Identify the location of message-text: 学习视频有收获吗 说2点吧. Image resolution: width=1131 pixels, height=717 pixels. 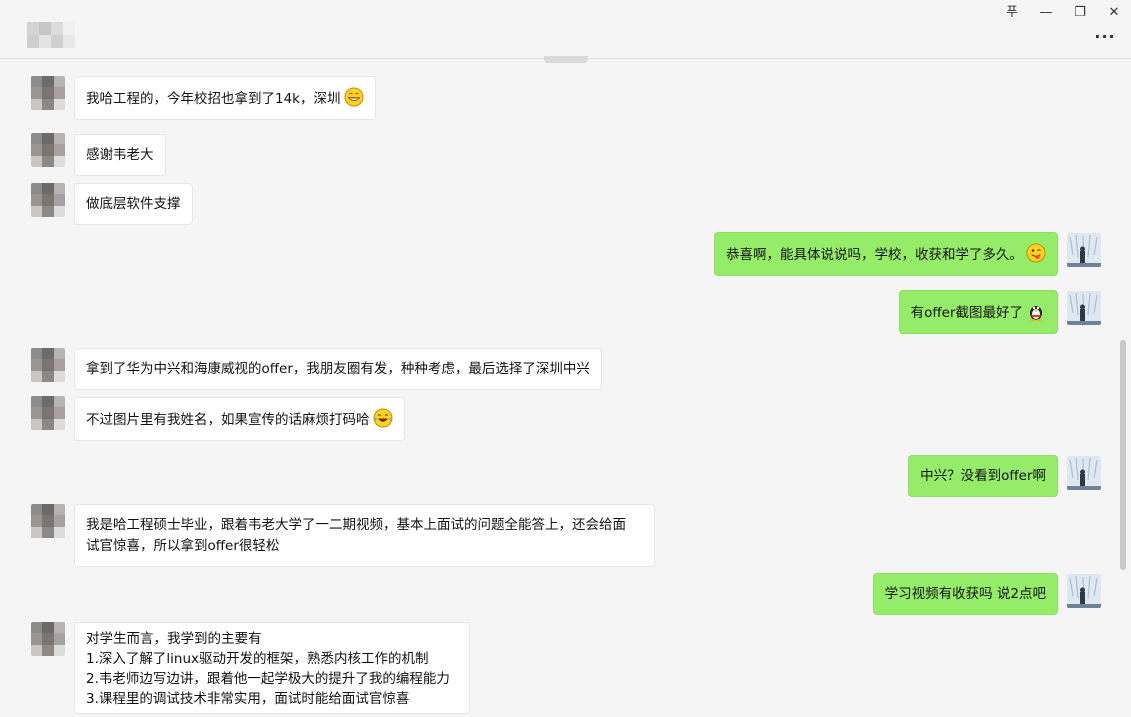
(965, 594).